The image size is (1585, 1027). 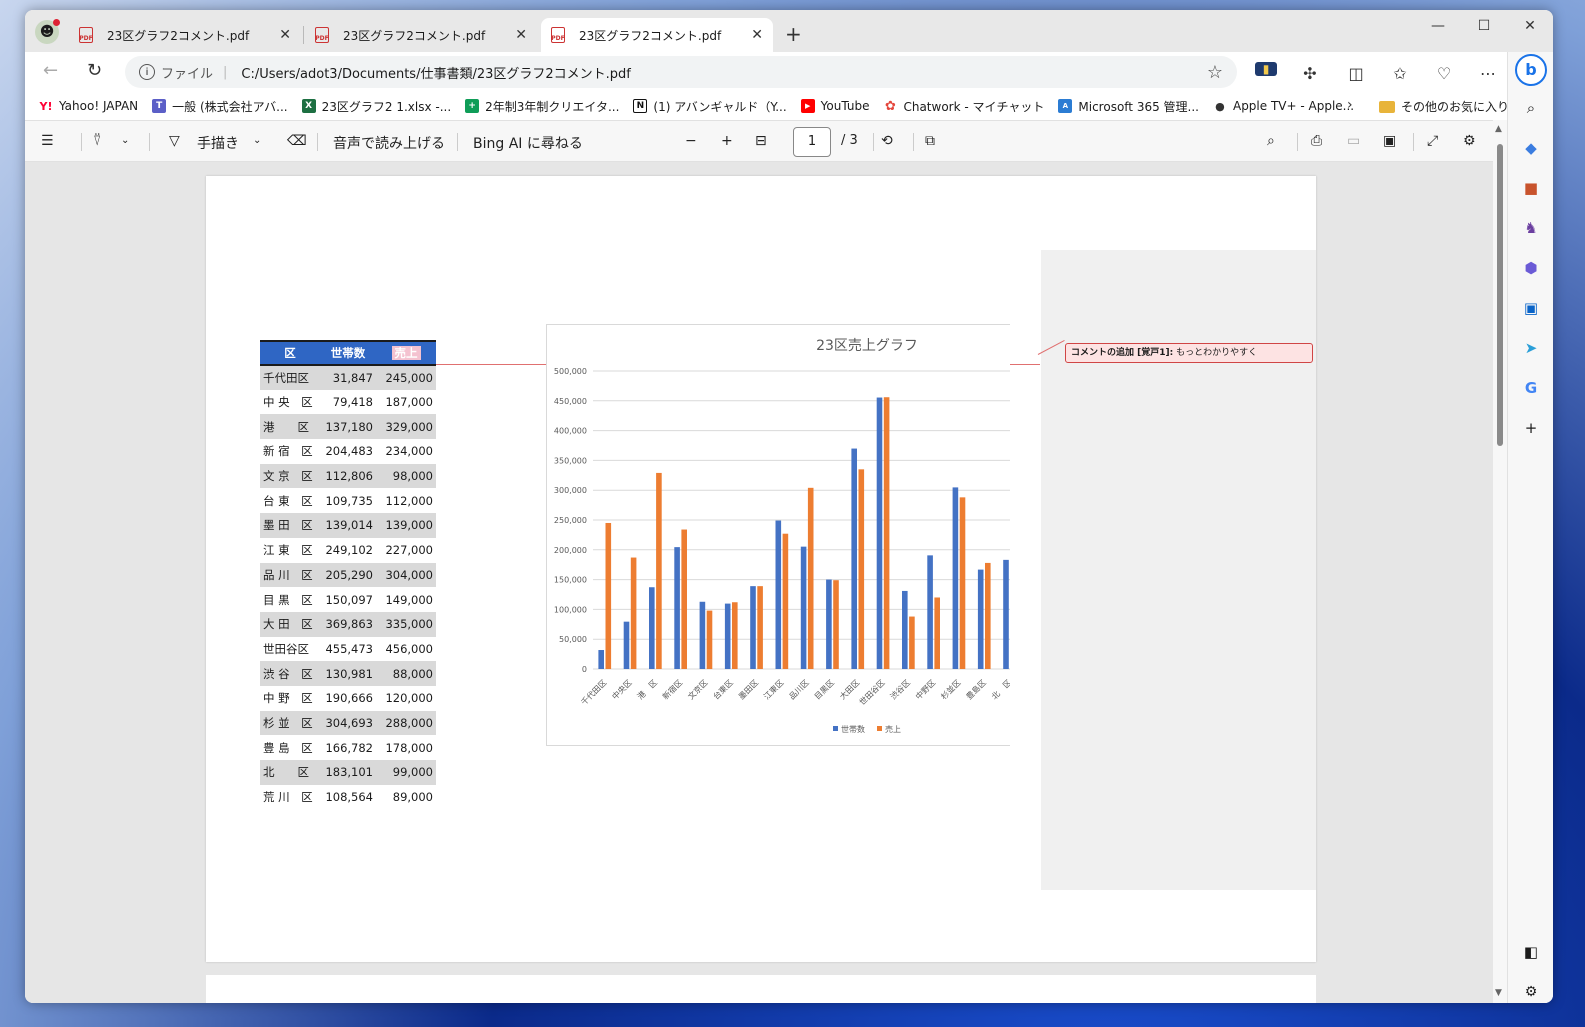 I want to click on send-icon: ➤, so click(x=1531, y=348).